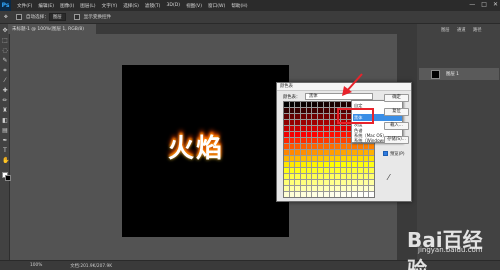  I want to click on zoom-level: 100%, so click(36, 265).